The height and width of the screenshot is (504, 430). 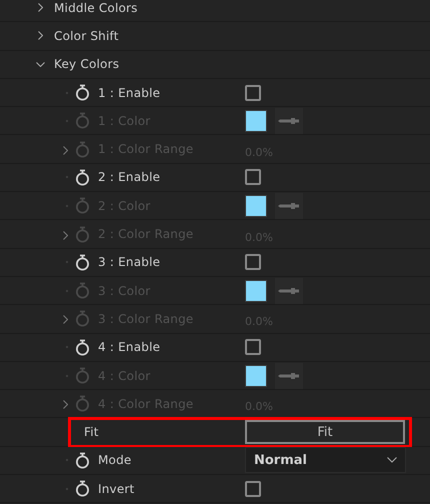 I want to click on group-label: Color Shift, so click(x=86, y=35).